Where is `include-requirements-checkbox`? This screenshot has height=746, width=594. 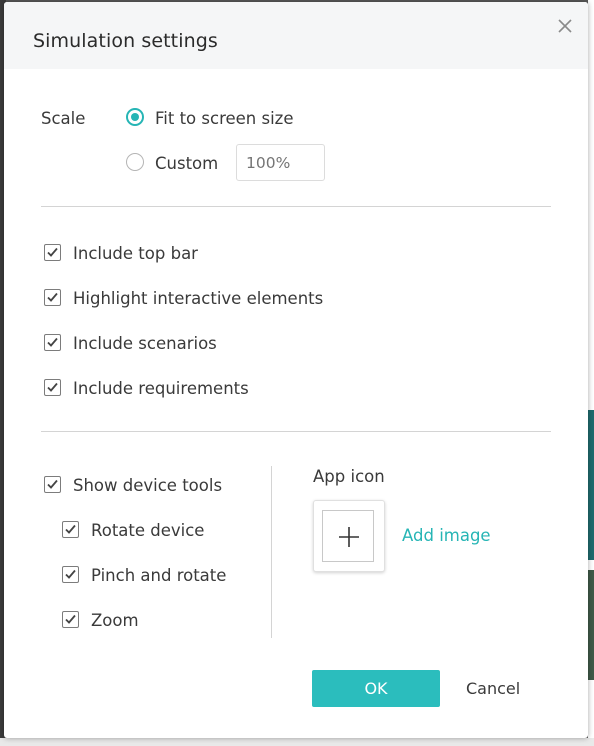 include-requirements-checkbox is located at coordinates (52, 387).